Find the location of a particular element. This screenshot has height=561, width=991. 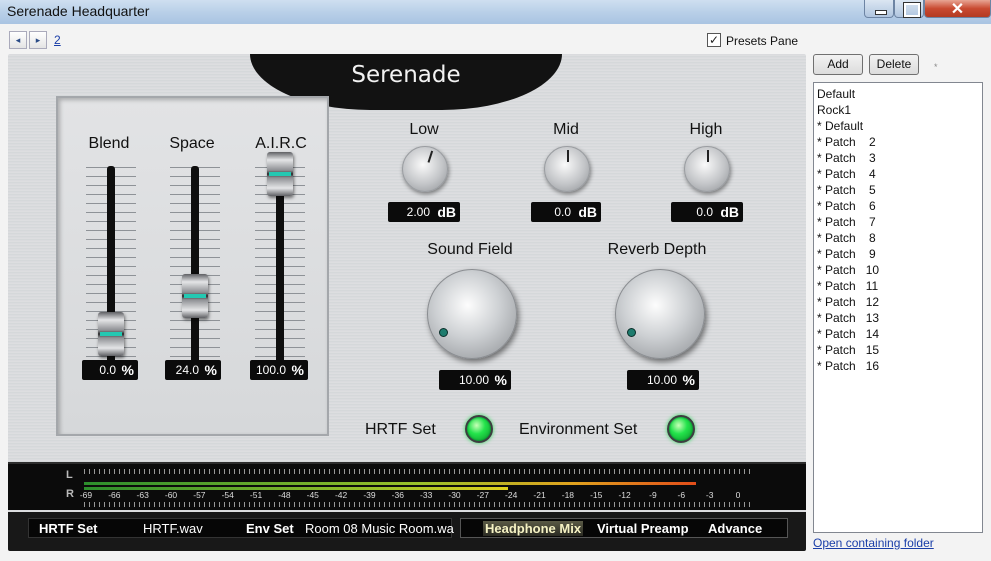

meter-scale-label: -12 is located at coordinates (624, 495).